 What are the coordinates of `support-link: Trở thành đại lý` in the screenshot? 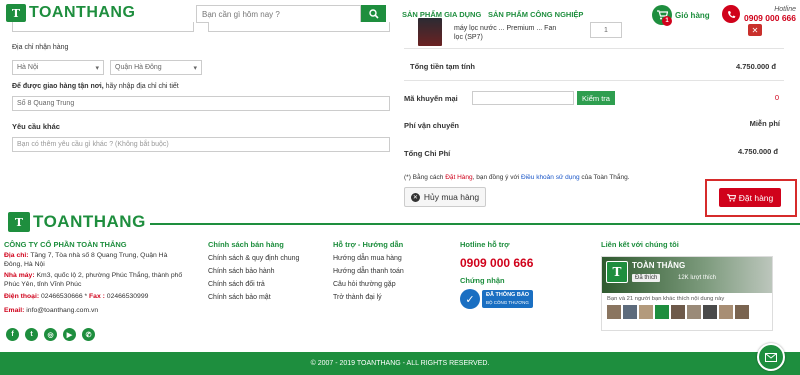 It's located at (368, 297).